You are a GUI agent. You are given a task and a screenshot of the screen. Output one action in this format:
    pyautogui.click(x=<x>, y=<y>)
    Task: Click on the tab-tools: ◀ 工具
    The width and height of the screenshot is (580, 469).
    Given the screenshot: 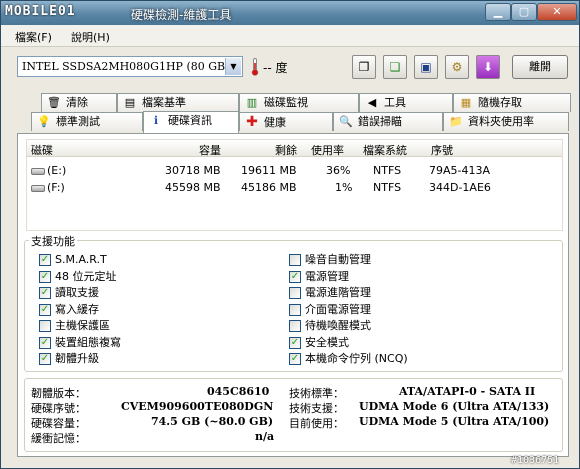 What is the action you would take?
    pyautogui.click(x=406, y=102)
    